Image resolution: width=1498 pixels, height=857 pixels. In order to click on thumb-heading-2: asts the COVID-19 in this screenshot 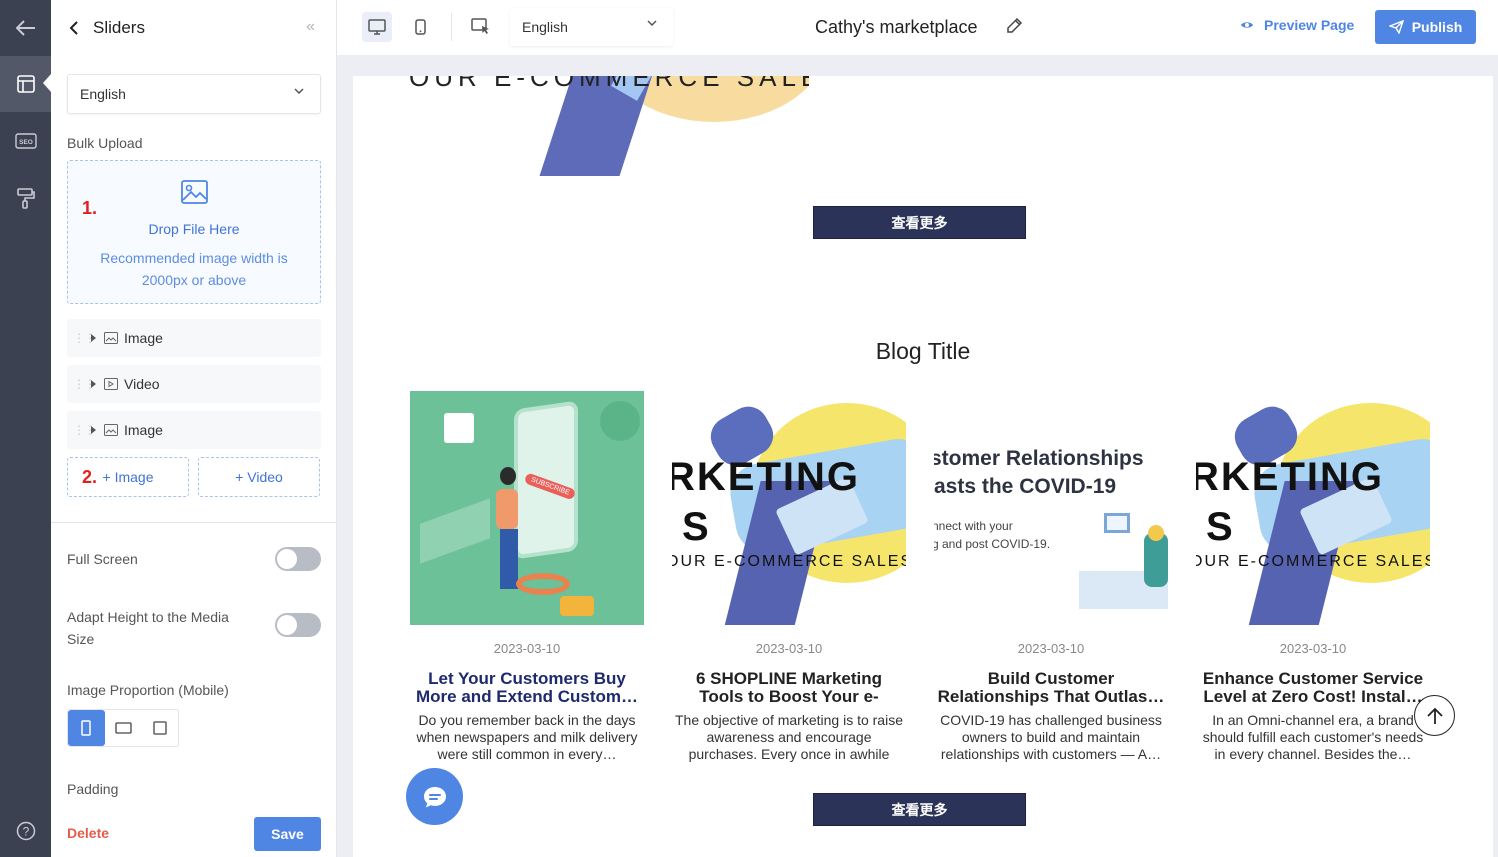, I will do `click(1025, 486)`.